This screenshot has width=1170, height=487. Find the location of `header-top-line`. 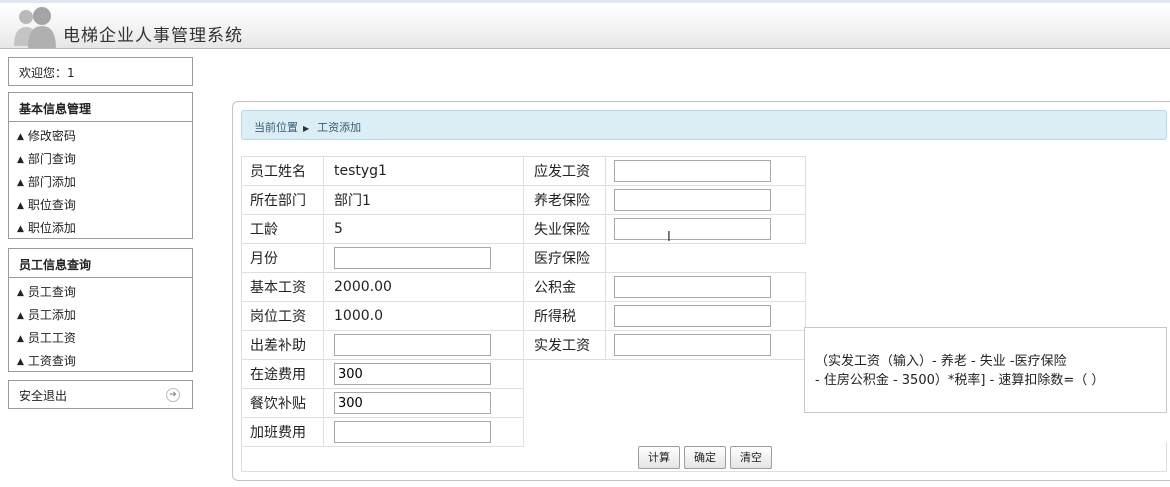

header-top-line is located at coordinates (585, 1).